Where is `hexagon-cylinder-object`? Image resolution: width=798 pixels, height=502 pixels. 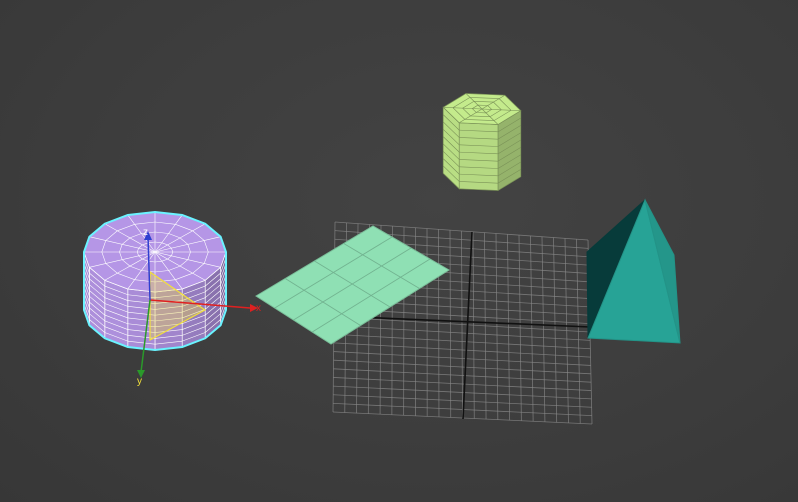
hexagon-cylinder-object is located at coordinates (482, 142).